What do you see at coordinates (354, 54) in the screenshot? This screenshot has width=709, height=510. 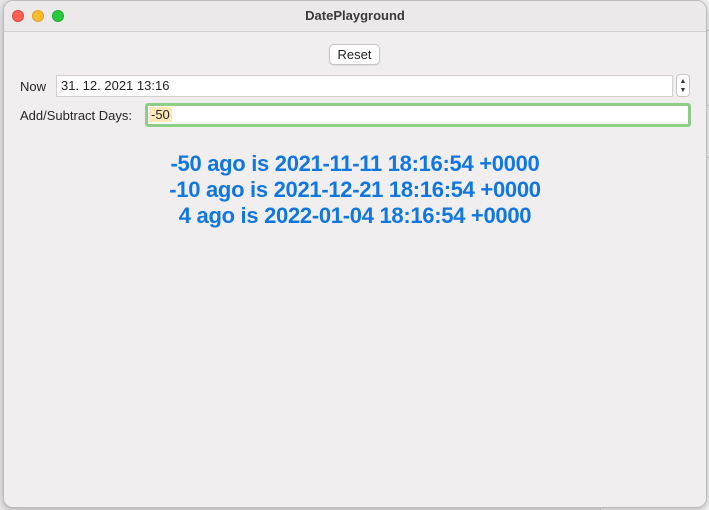 I see `reset-button: Reset` at bounding box center [354, 54].